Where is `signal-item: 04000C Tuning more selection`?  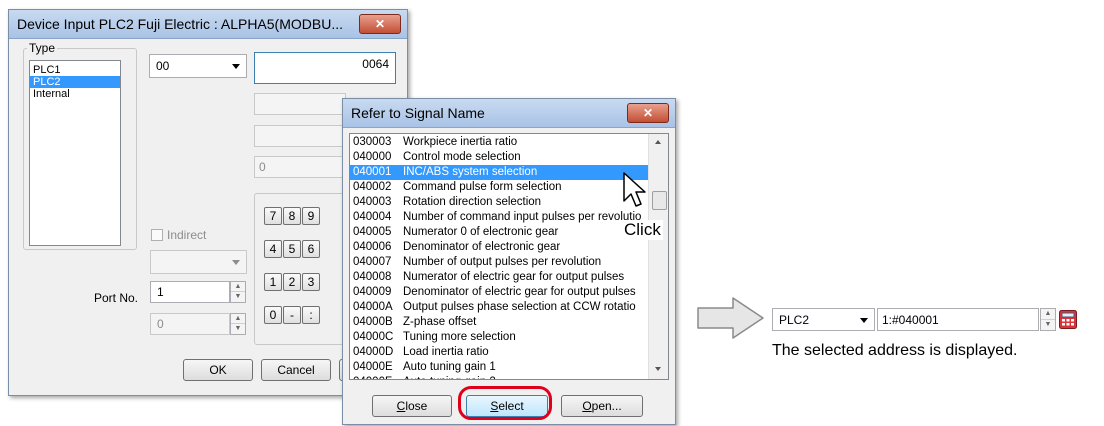
signal-item: 04000C Tuning more selection is located at coordinates (499, 337).